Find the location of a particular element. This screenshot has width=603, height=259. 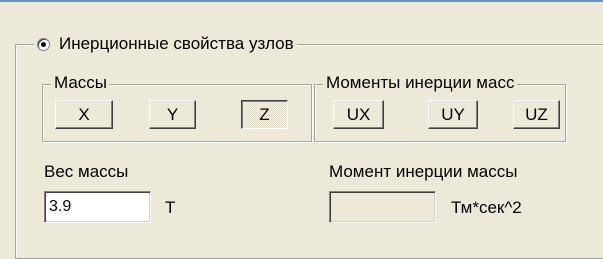

moment-ux-button: UX is located at coordinates (358, 114).